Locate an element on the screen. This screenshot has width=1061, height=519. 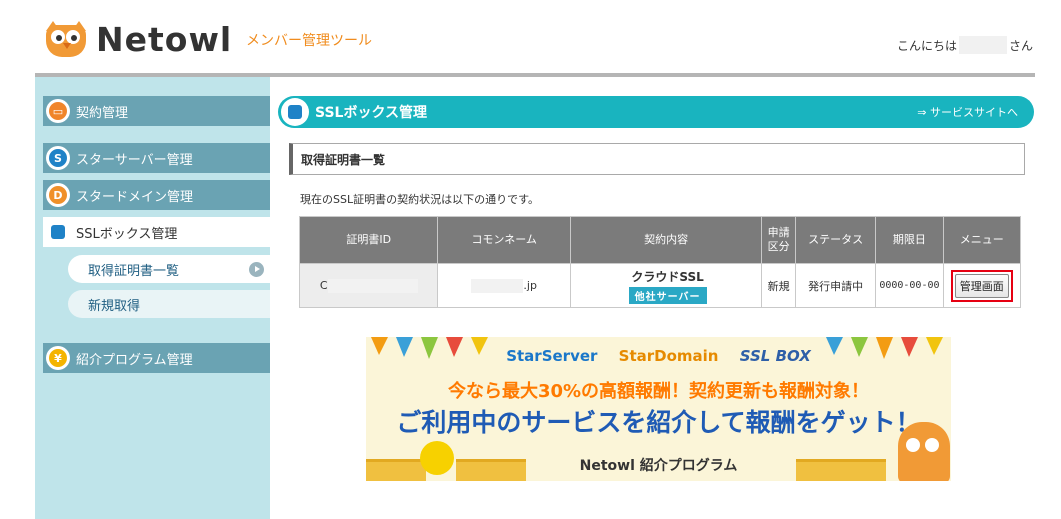
sidebar-item-sslbox: SSLボックス管理 is located at coordinates (156, 232).